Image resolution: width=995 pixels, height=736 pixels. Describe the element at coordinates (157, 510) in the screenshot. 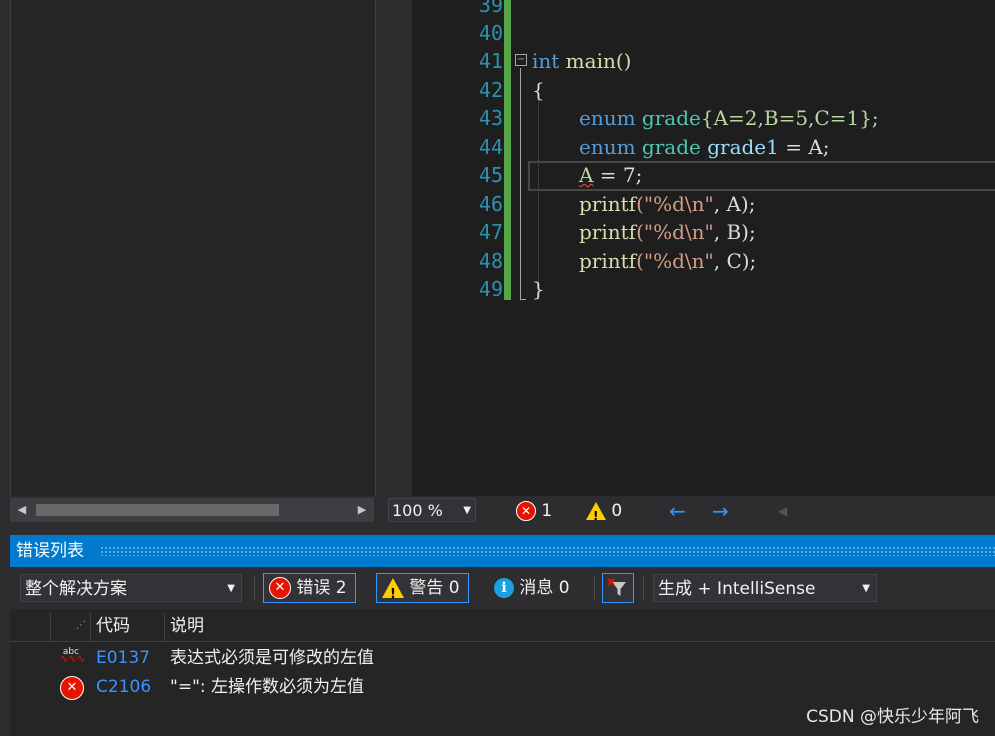

I see `scrollbar-thumb` at that location.